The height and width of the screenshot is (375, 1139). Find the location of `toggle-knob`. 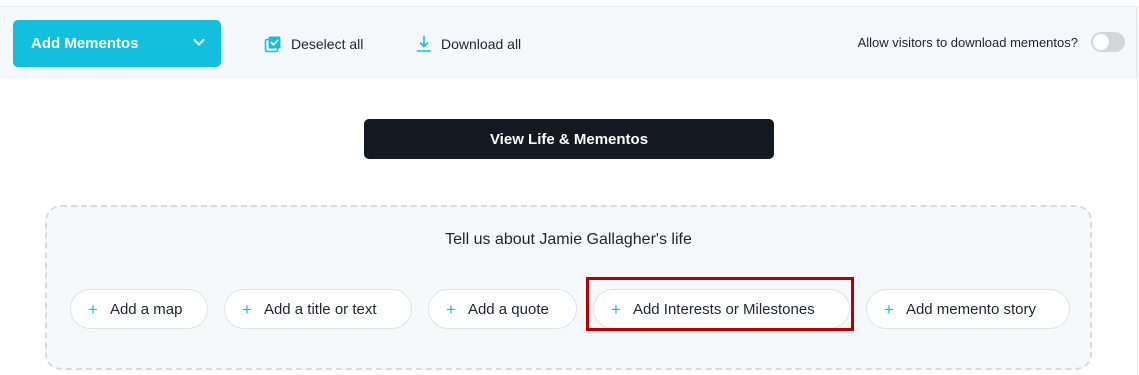

toggle-knob is located at coordinates (1101, 42).